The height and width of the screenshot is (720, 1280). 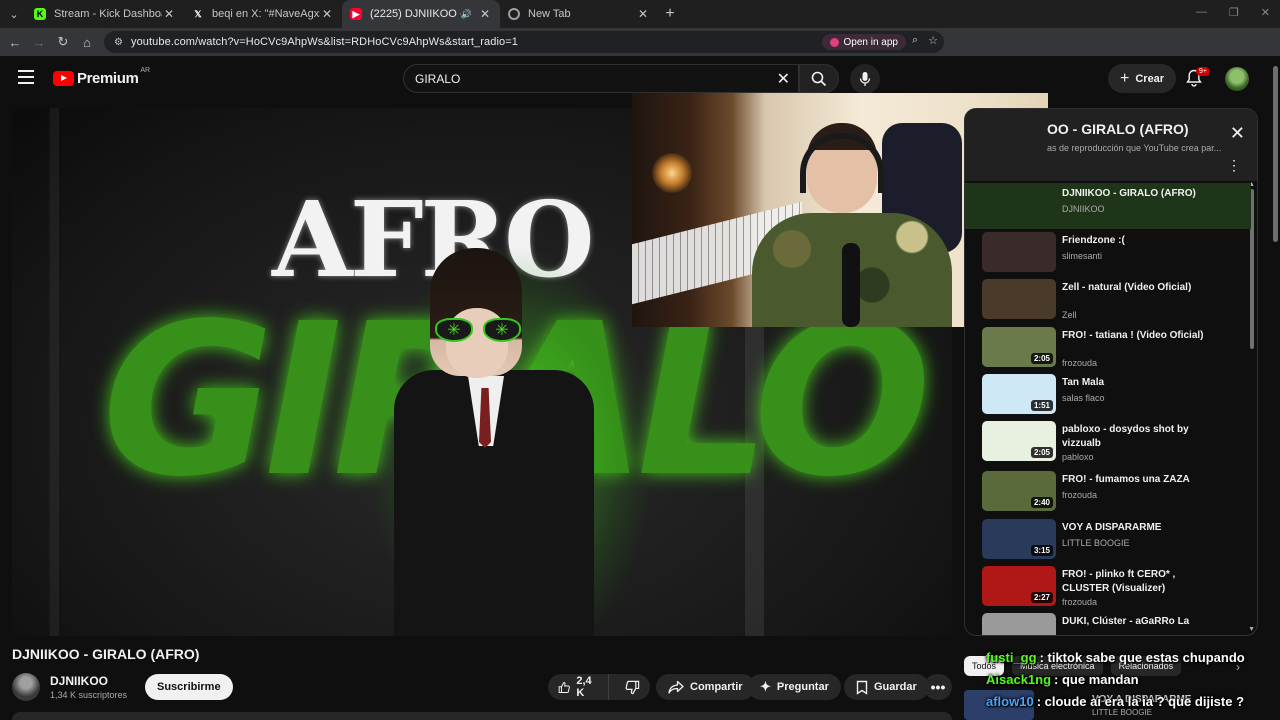 What do you see at coordinates (705, 687) in the screenshot?
I see `share-button: Compartir` at bounding box center [705, 687].